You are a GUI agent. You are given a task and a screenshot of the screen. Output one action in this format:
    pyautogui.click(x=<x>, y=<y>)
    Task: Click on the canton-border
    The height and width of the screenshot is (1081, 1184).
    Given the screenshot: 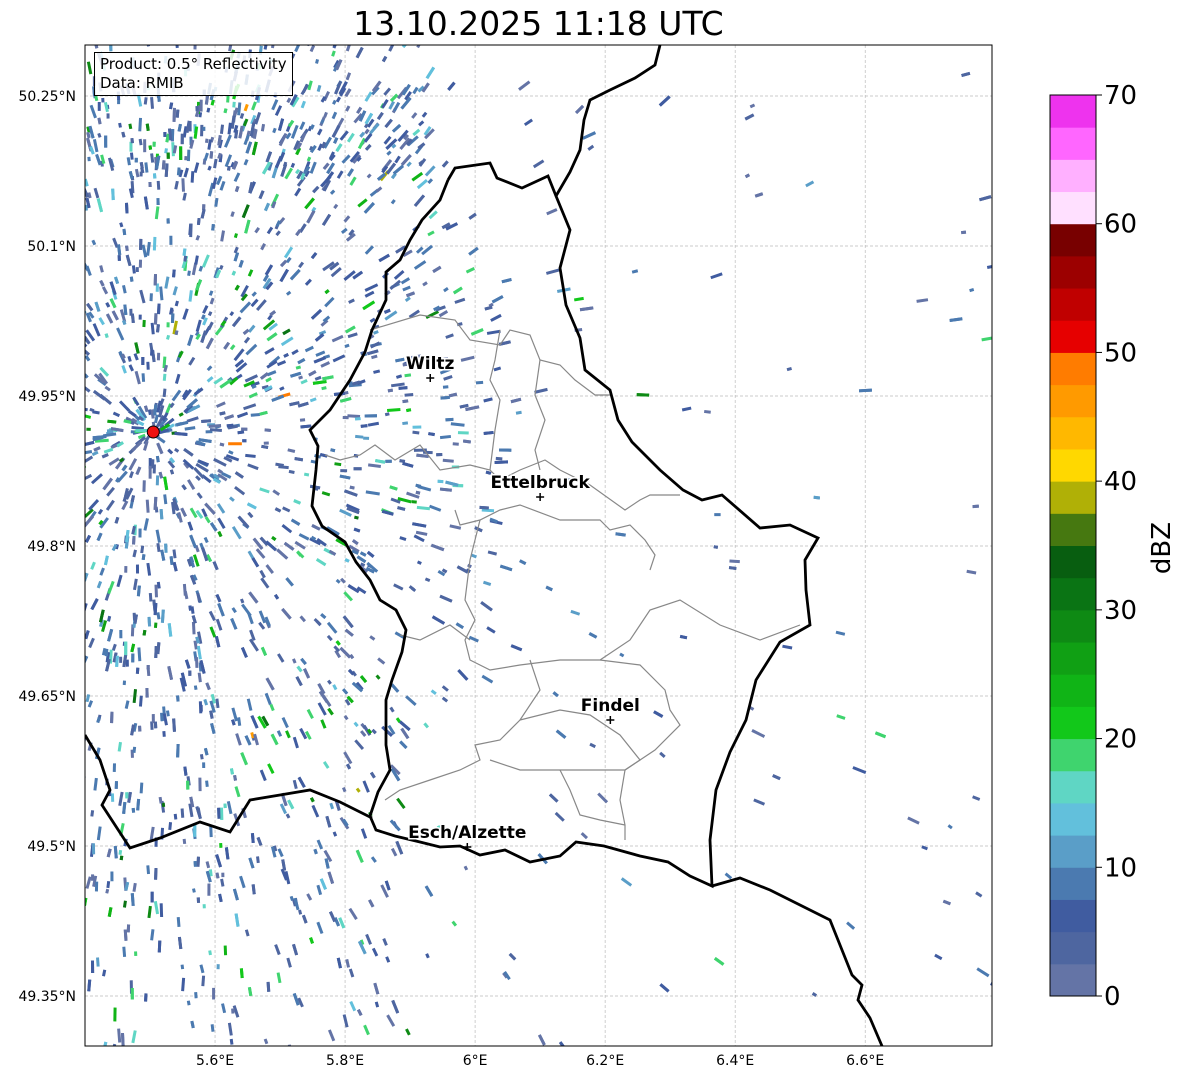 What is the action you would take?
    pyautogui.click(x=555, y=537)
    